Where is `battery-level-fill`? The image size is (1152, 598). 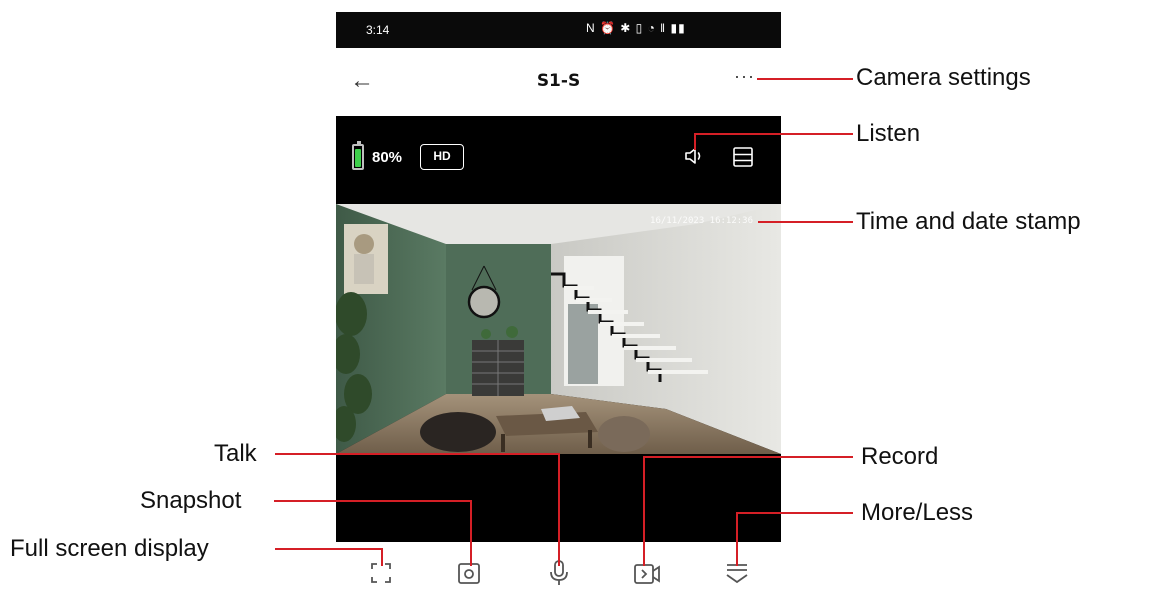 battery-level-fill is located at coordinates (358, 158).